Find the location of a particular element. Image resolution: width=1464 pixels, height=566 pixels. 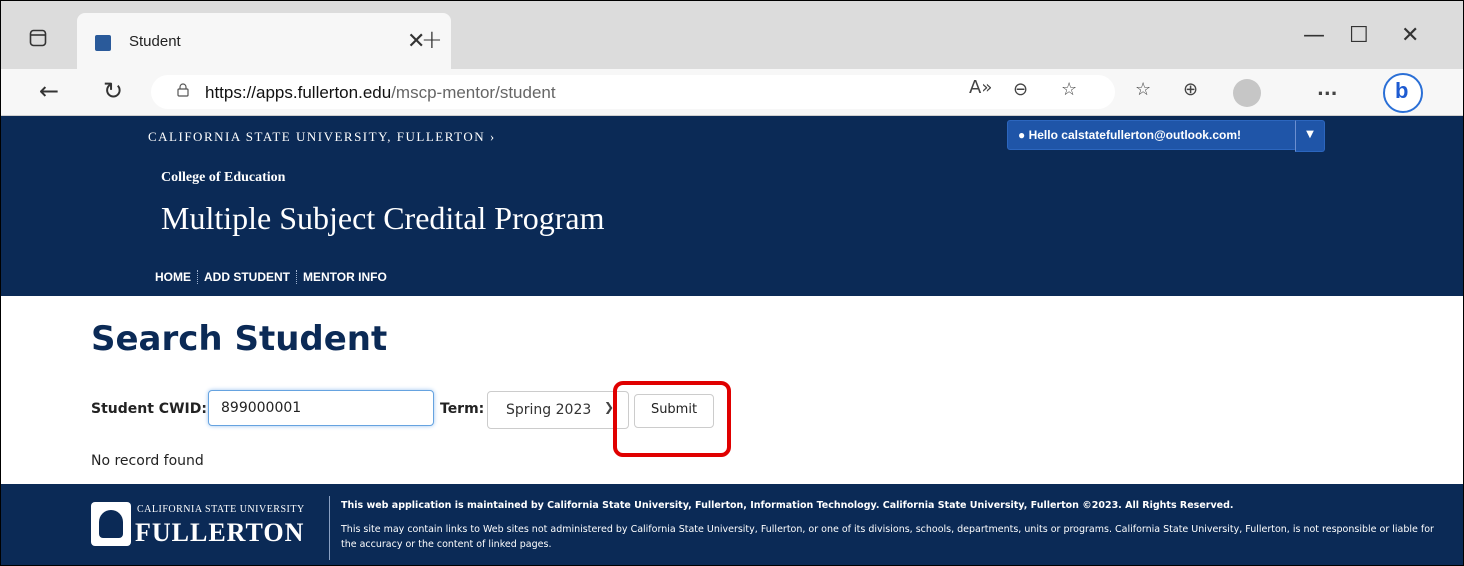

user-icon: ● is located at coordinates (1022, 135).